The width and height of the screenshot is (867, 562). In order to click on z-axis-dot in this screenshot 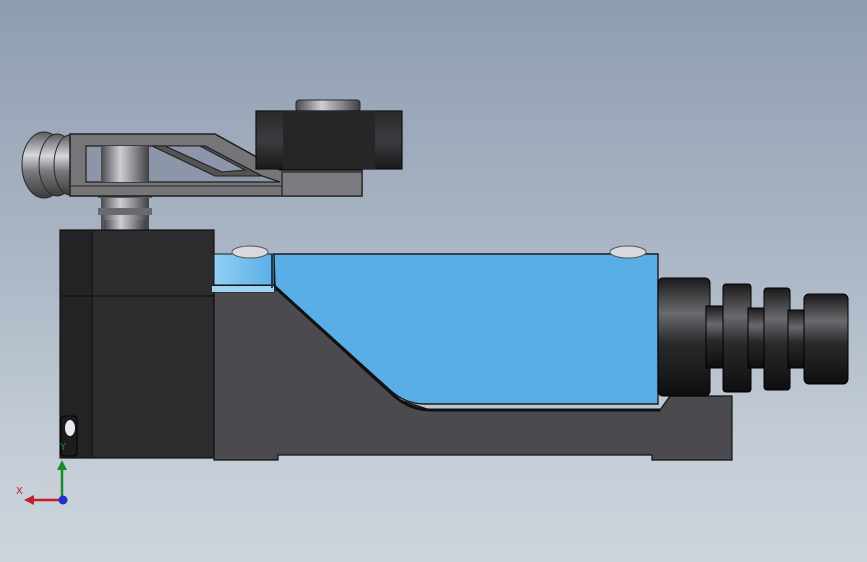, I will do `click(63, 500)`.